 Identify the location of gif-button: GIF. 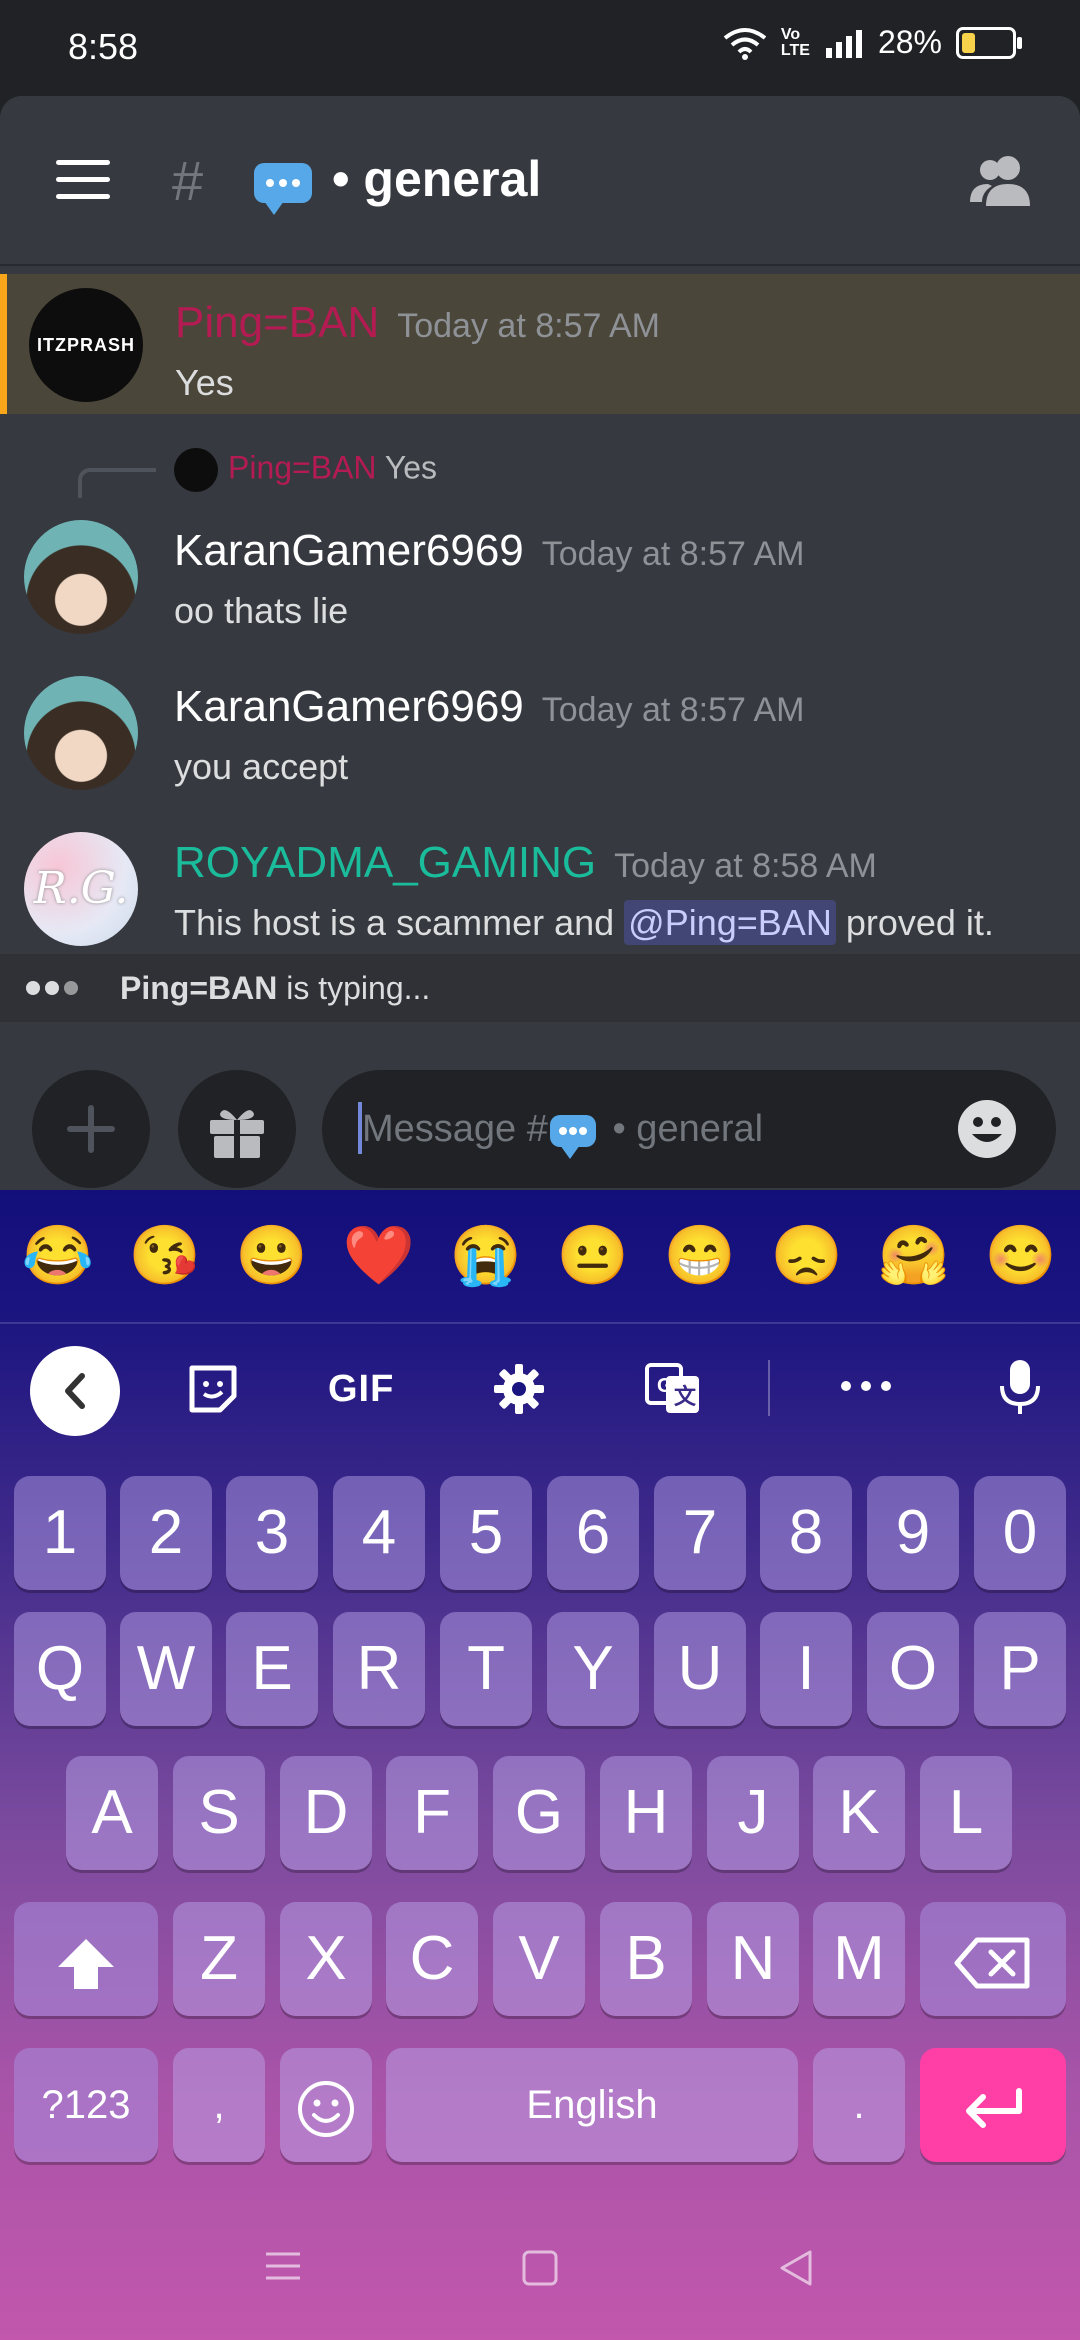
(361, 1389).